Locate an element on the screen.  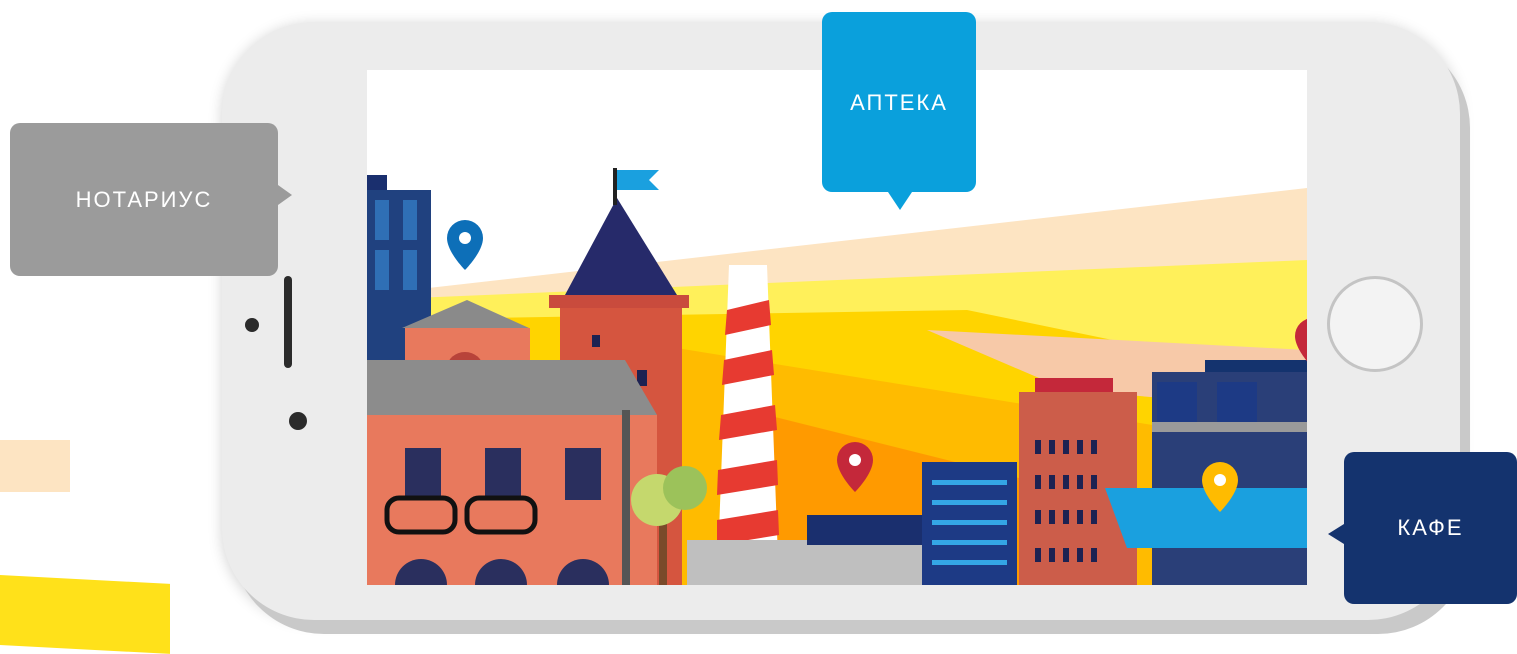
tower-window is located at coordinates (596, 341).